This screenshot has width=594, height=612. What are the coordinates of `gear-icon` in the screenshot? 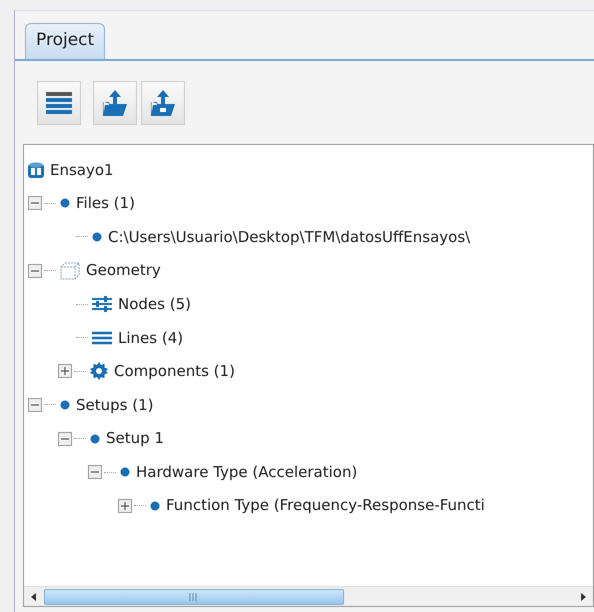 It's located at (99, 371).